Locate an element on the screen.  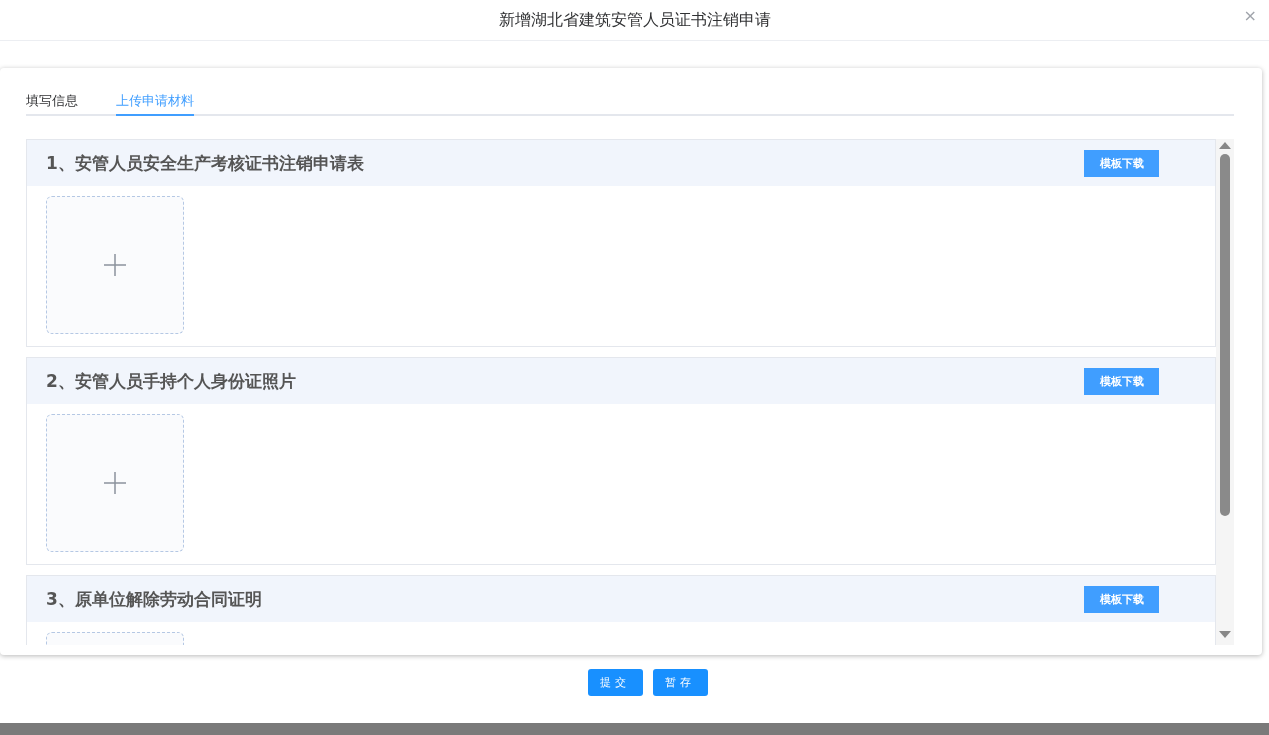
scrollbar is located at coordinates (1225, 392).